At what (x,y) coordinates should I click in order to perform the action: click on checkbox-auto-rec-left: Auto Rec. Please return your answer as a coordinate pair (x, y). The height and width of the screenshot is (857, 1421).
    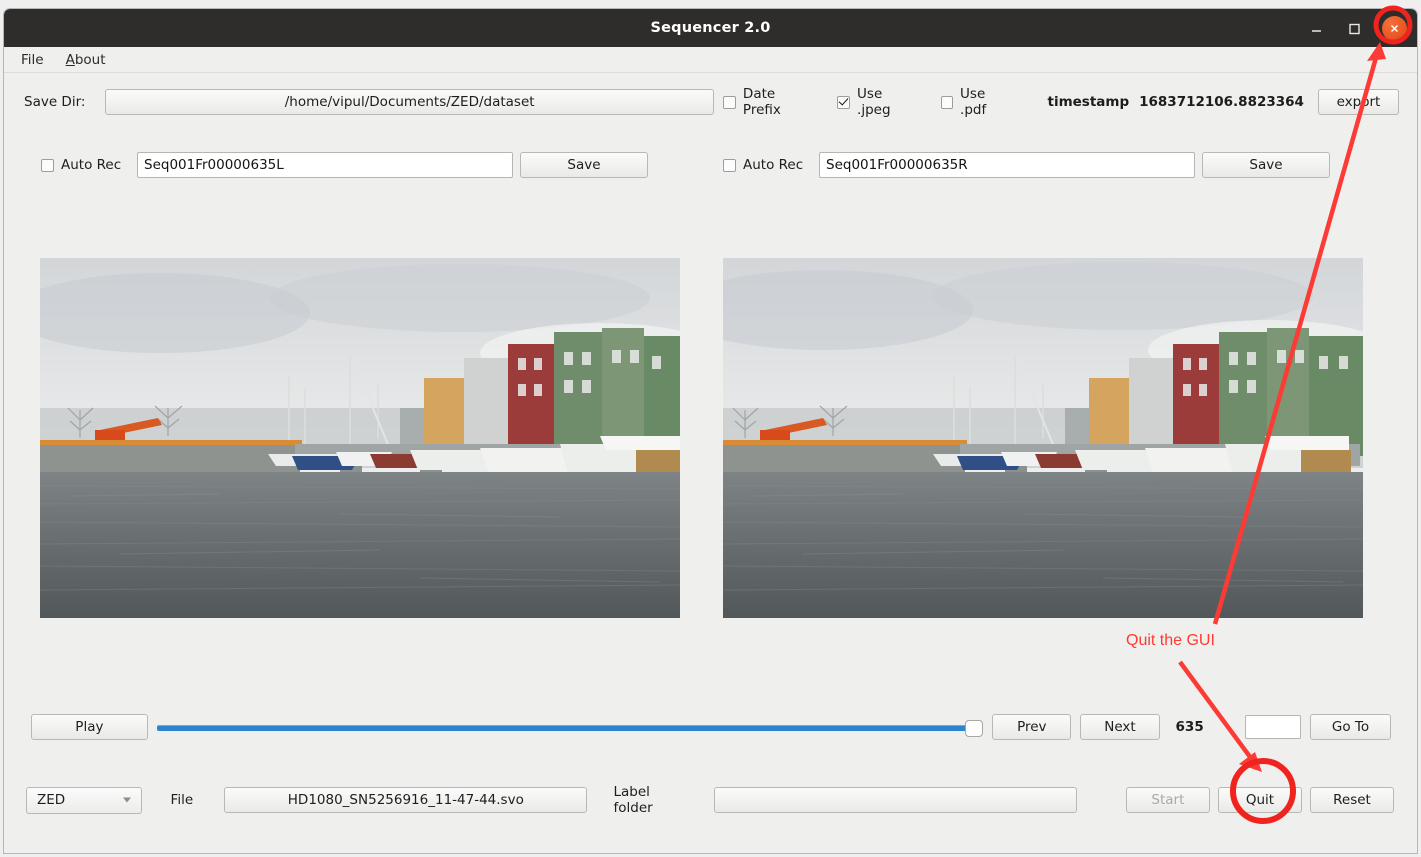
    Looking at the image, I should click on (89, 165).